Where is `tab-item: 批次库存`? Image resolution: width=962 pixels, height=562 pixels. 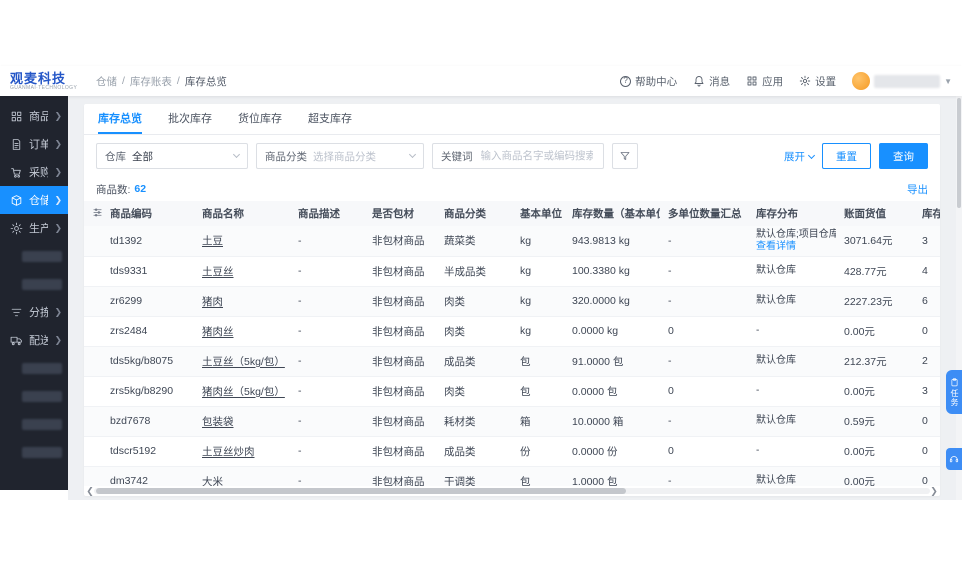
tab-item: 批次库存 is located at coordinates (190, 119).